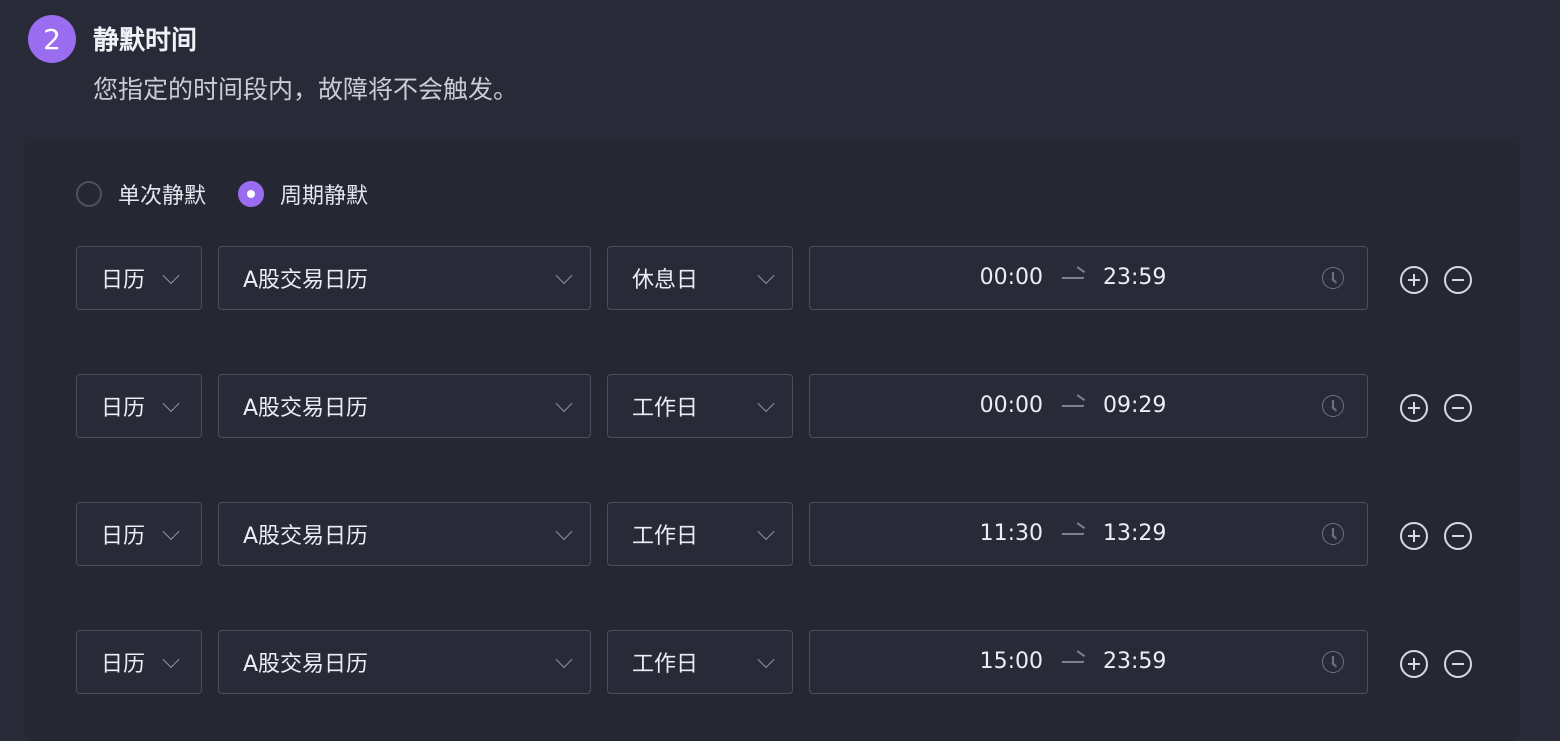 The width and height of the screenshot is (1560, 741). I want to click on period-row: 日历 A股交易日历 工作日 00:00 09:29, so click(786, 406).